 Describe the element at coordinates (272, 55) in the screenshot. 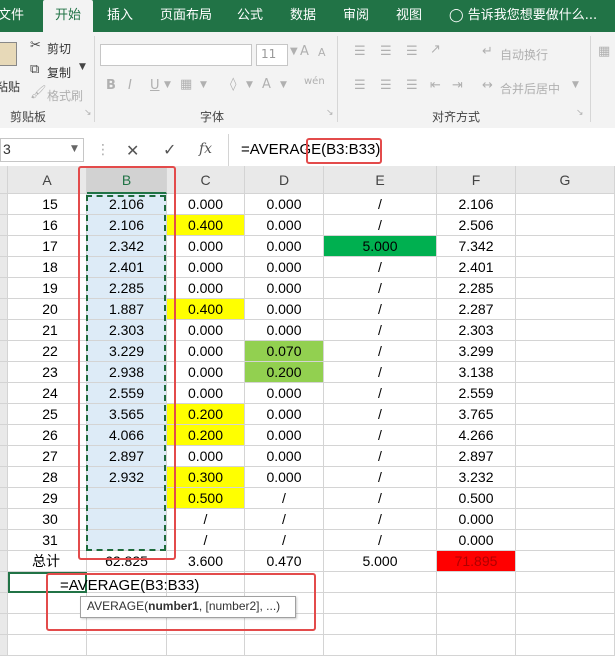

I see `font-size-box: 11` at that location.